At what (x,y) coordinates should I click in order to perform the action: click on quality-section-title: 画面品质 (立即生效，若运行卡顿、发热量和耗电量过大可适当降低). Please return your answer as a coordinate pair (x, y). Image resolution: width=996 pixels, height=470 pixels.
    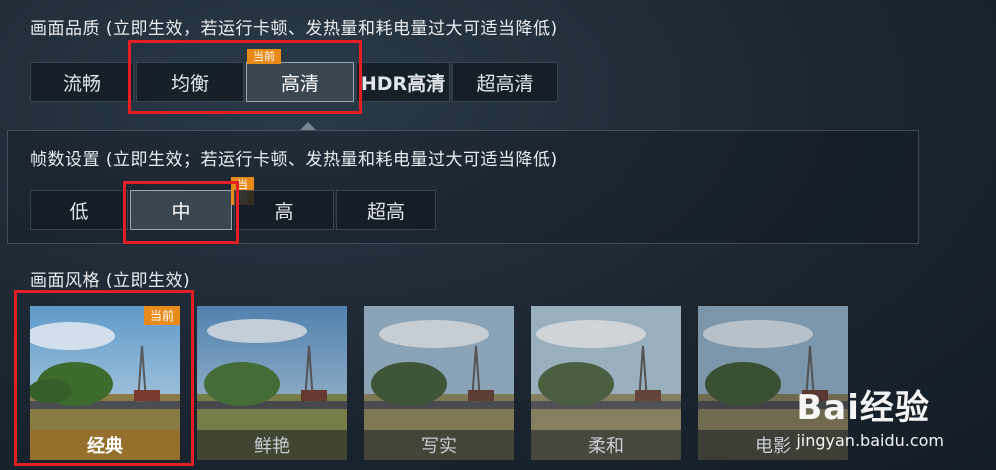
    Looking at the image, I should click on (294, 29).